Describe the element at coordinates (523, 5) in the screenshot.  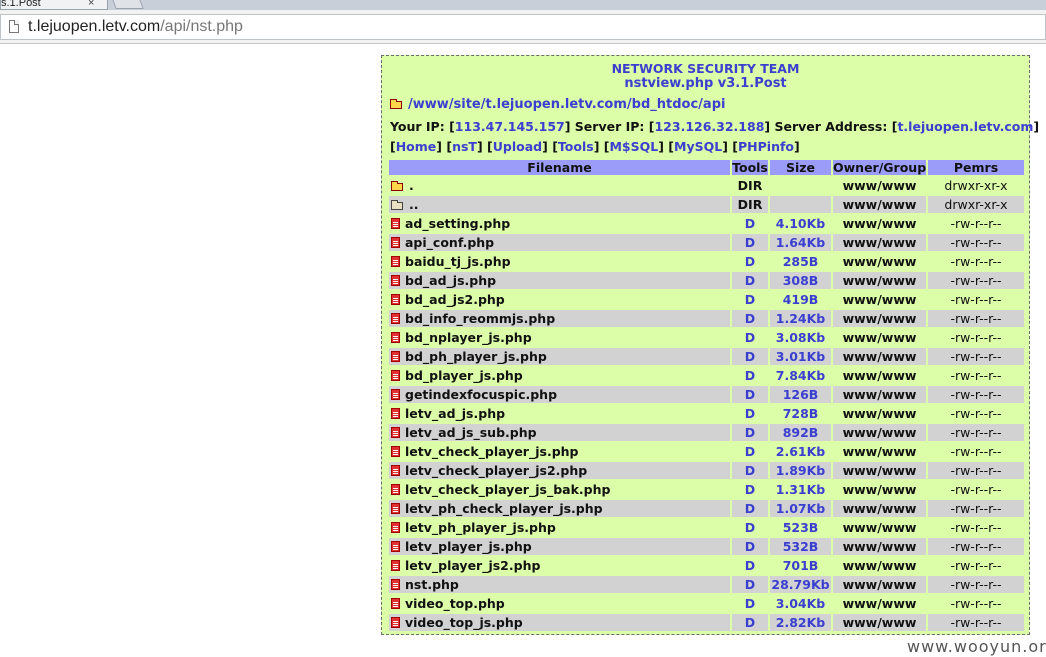
I see `tab-strip: s.1.Post ×` at that location.